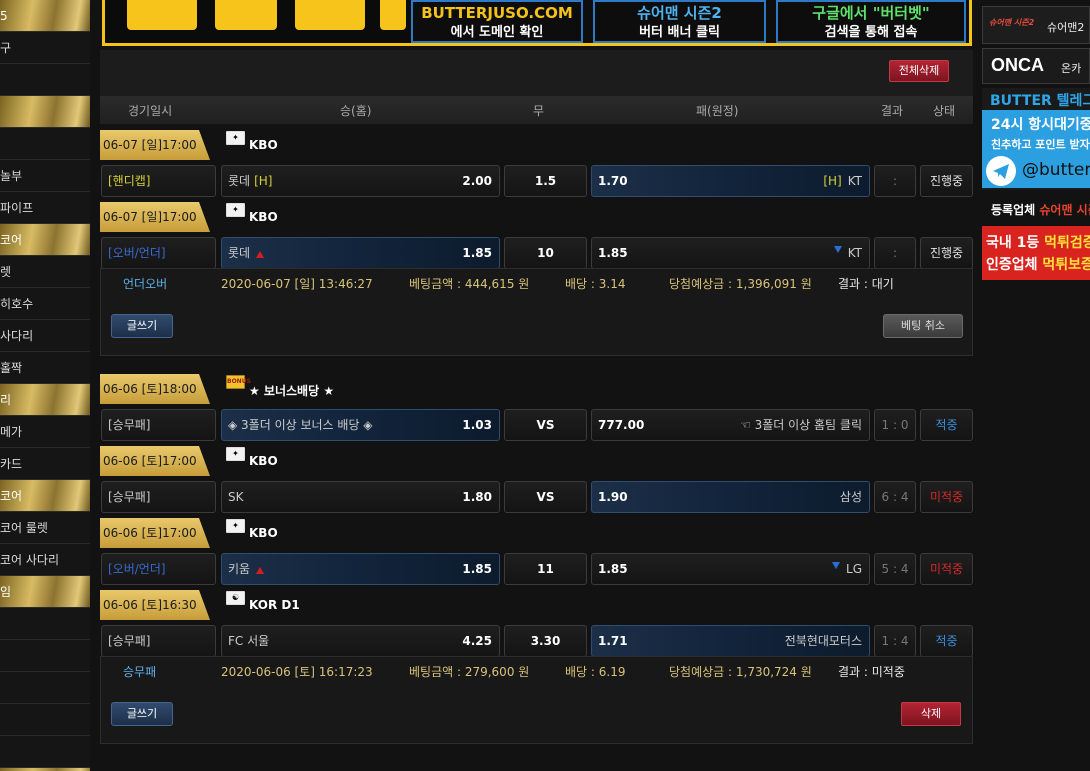 The width and height of the screenshot is (1090, 771). Describe the element at coordinates (679, 32) in the screenshot. I see `season-banner-line2: 버터 배너 클릭` at that location.